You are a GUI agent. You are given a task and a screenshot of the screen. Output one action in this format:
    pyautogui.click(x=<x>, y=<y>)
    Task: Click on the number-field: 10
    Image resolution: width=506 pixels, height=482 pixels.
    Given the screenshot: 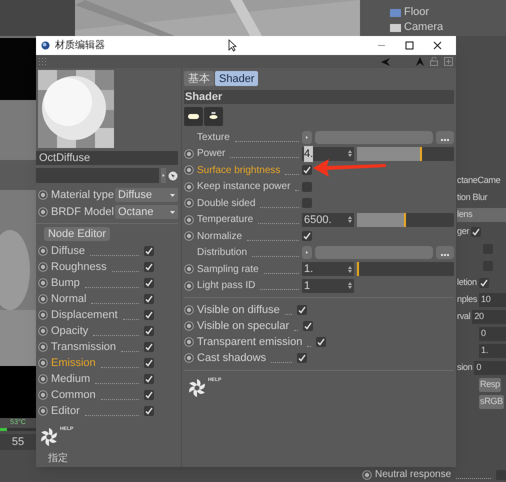 What is the action you would take?
    pyautogui.click(x=492, y=299)
    